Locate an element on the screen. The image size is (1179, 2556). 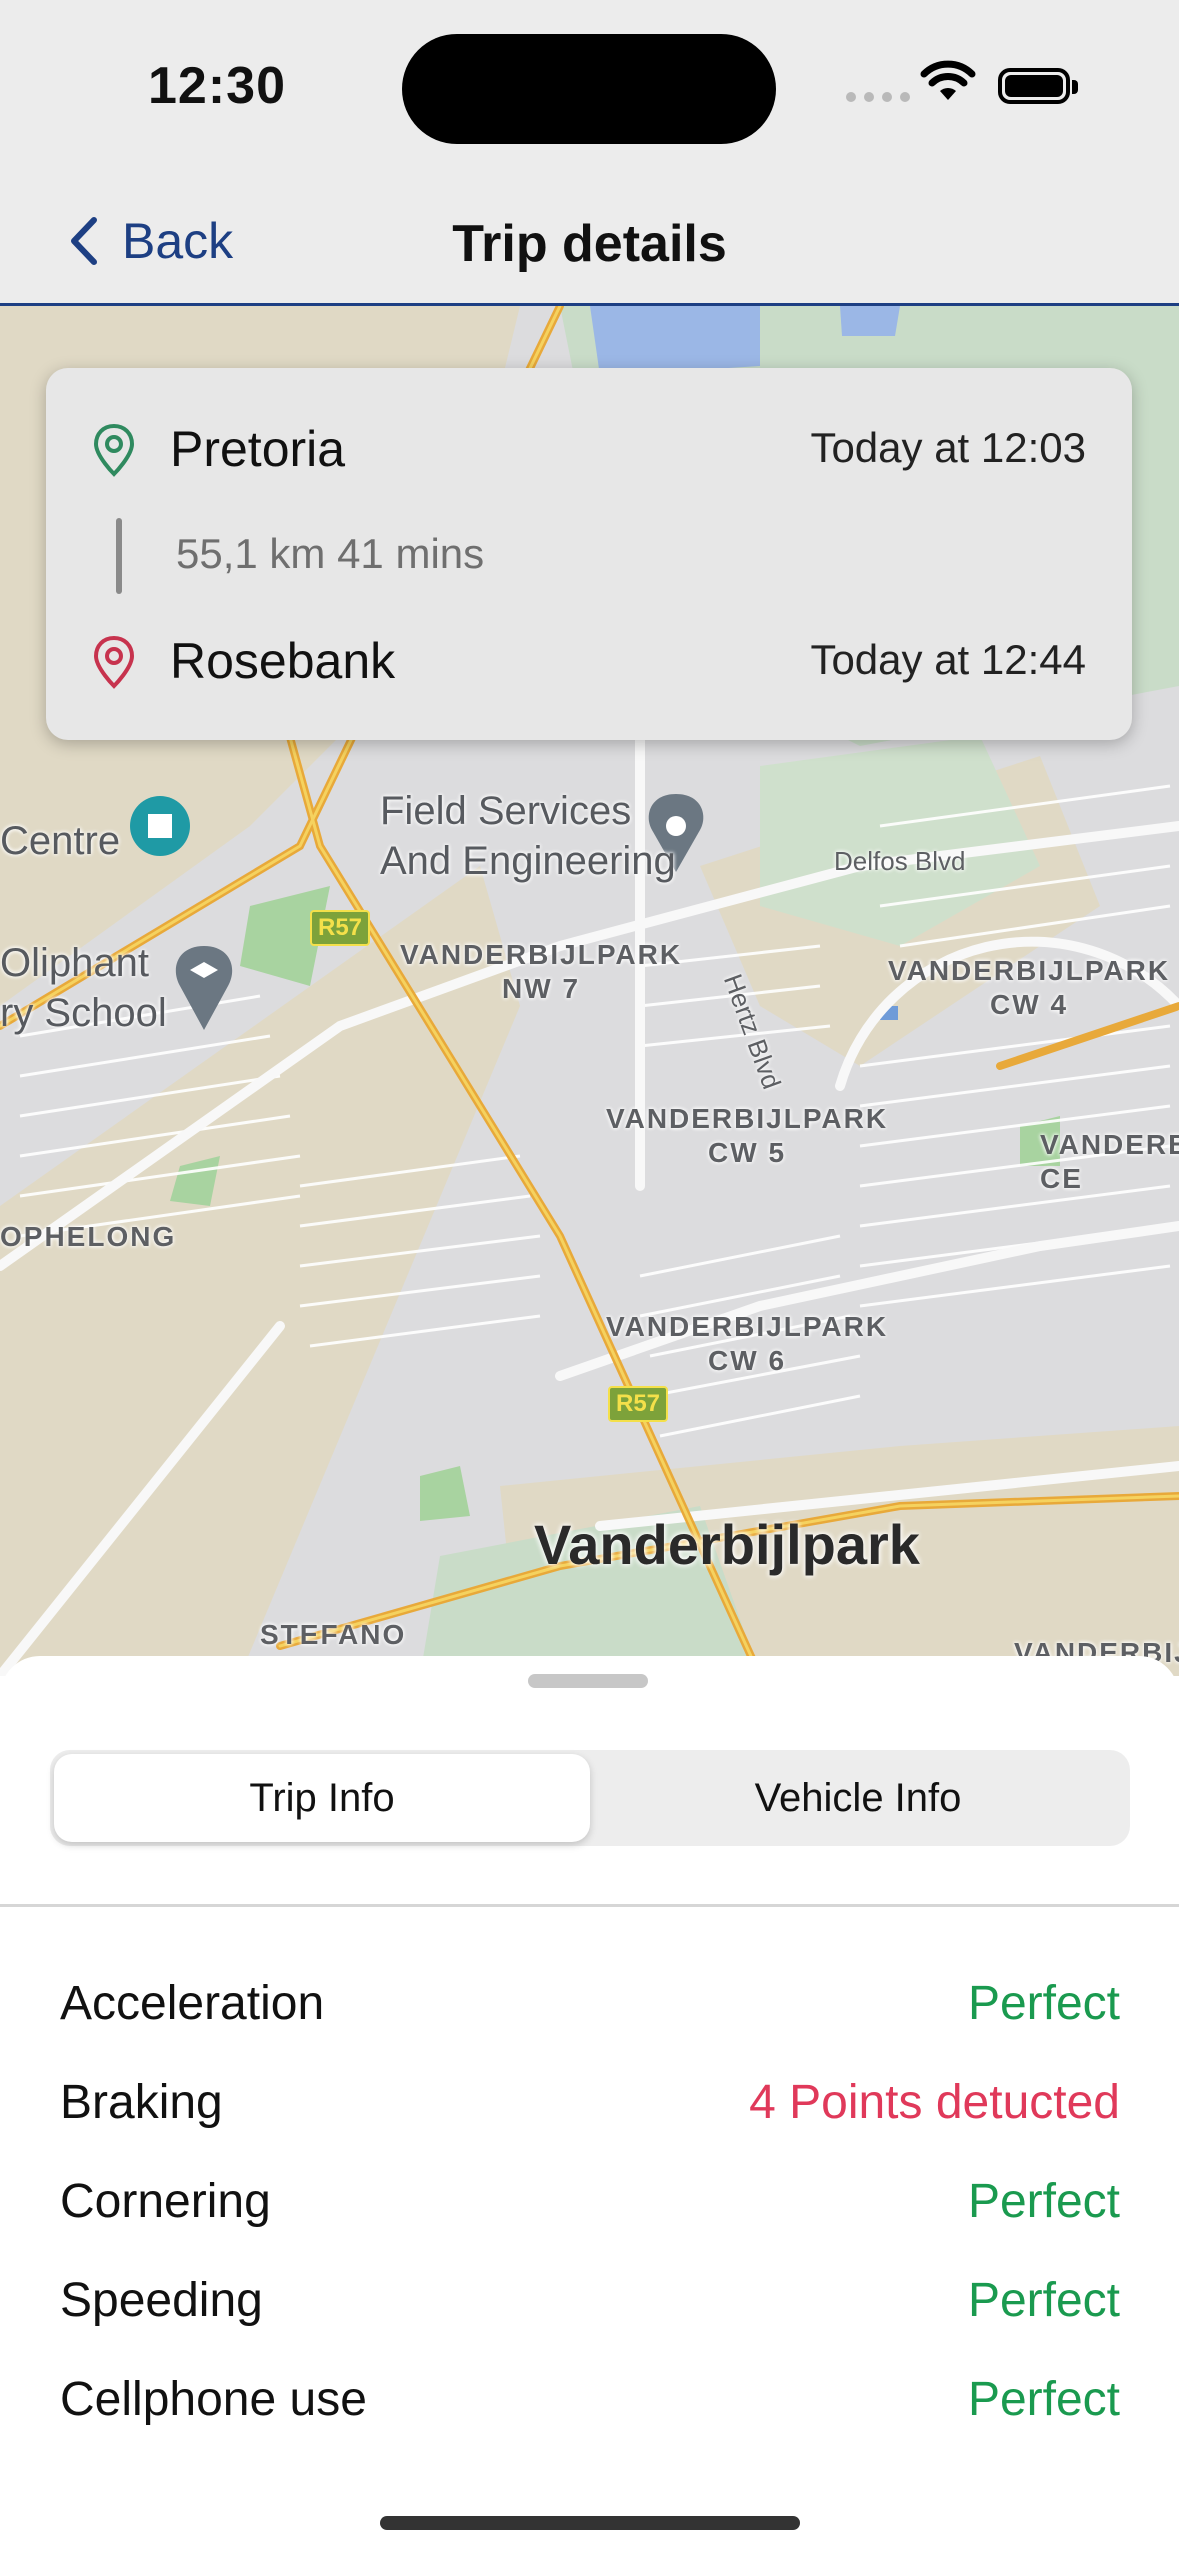
poi-marker-centre is located at coordinates (160, 826).